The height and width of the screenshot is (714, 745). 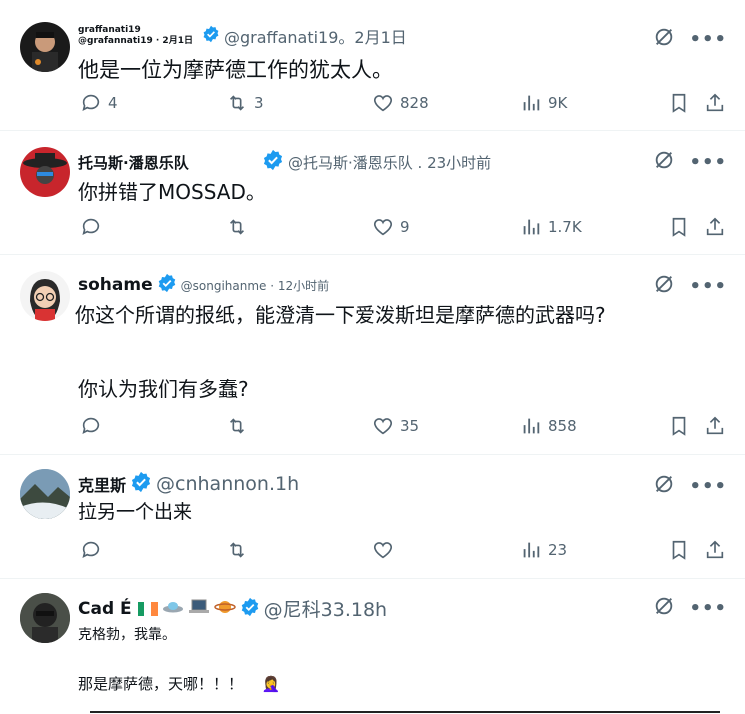 I want to click on tweet-text: 拉另一个出来, so click(x=135, y=512).